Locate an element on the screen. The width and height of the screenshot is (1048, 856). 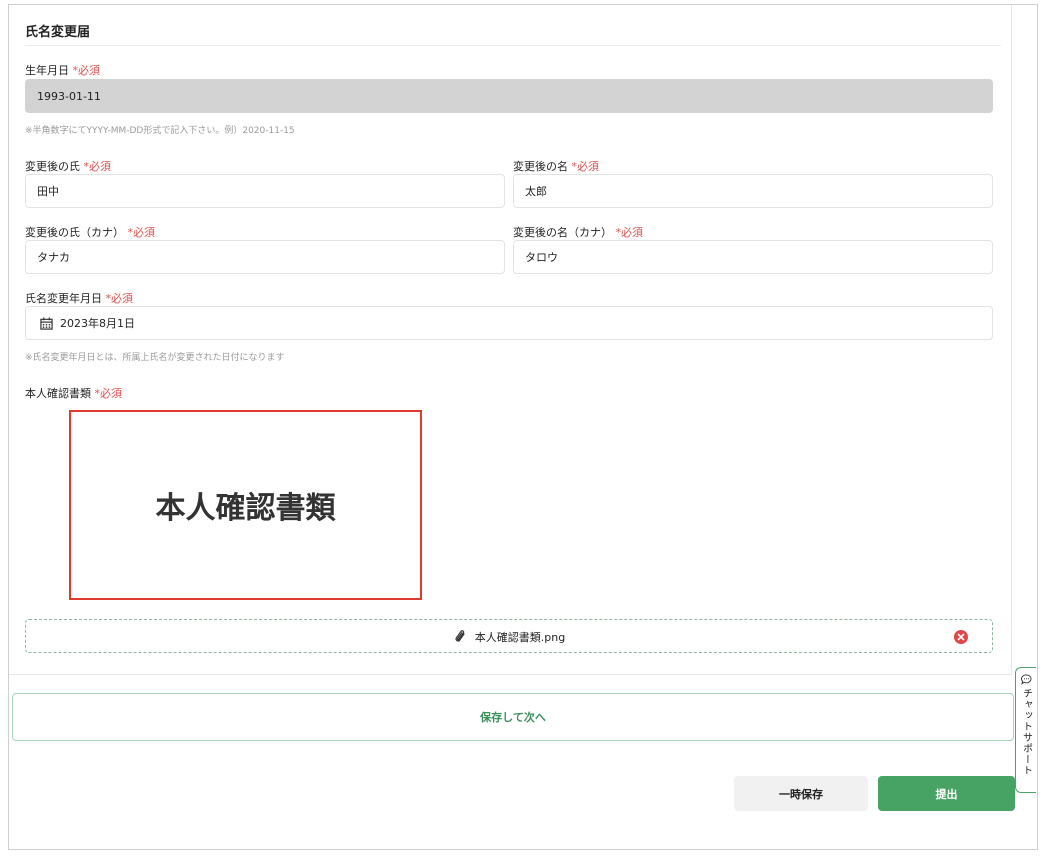
preview-text: 本人確認書類 is located at coordinates (245, 508).